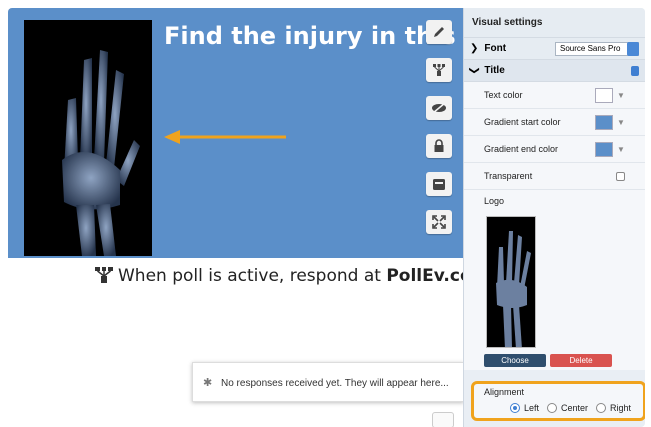 This screenshot has height=427, width=651. What do you see at coordinates (515, 408) in the screenshot?
I see `radio-left` at bounding box center [515, 408].